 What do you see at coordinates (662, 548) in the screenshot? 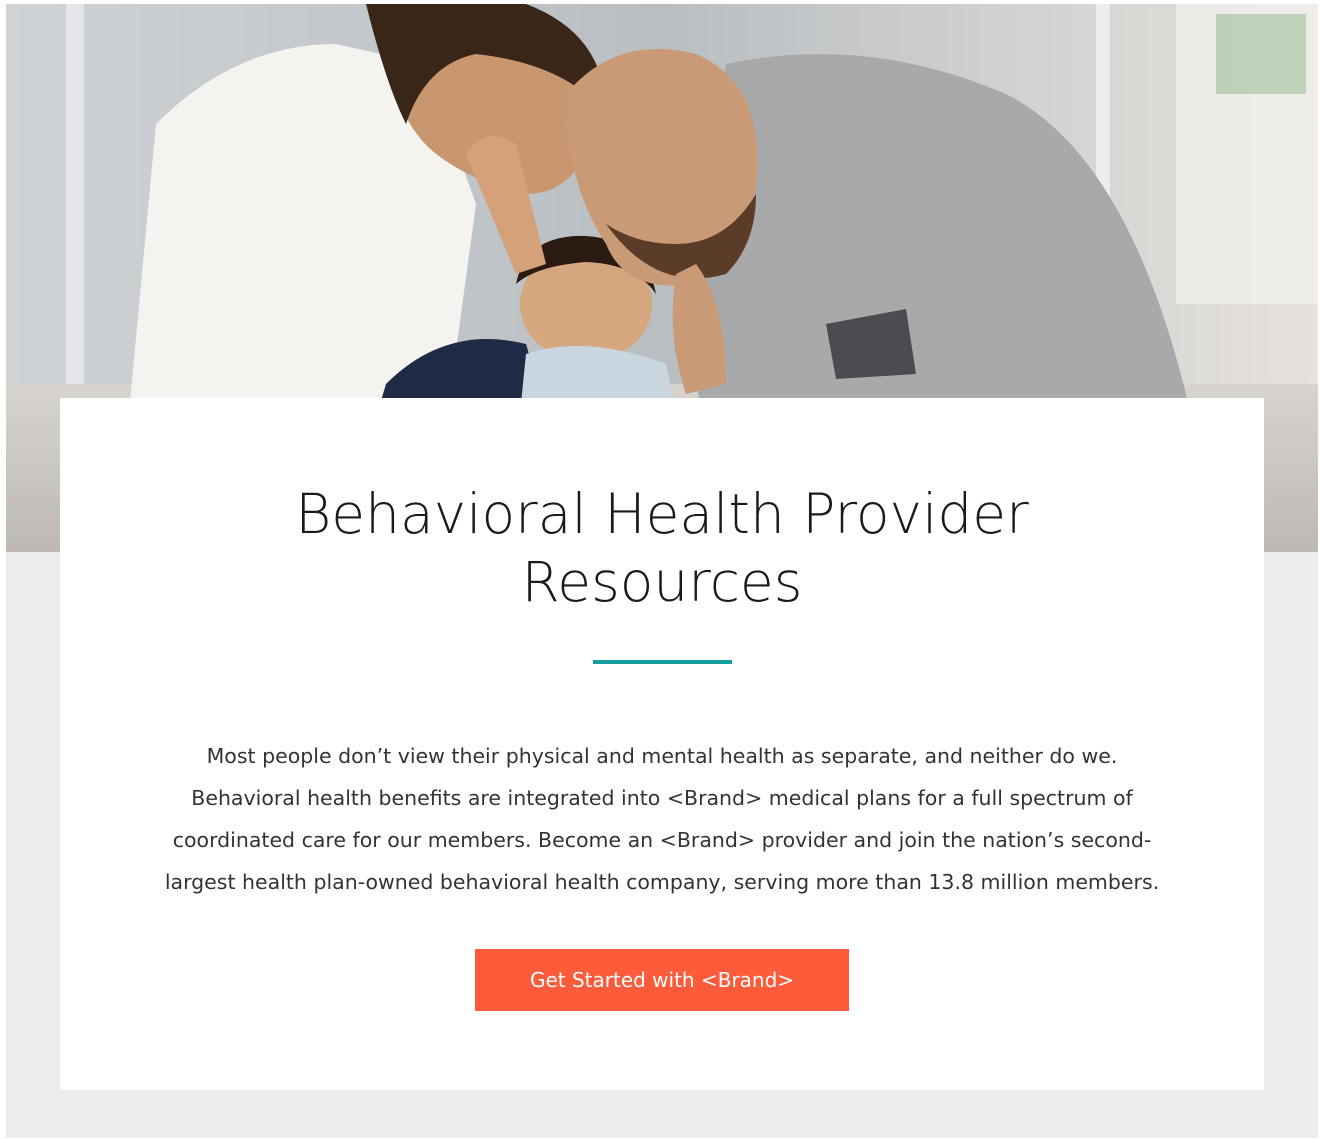
I see `page-title: Behavioral Health Provider Resources` at bounding box center [662, 548].